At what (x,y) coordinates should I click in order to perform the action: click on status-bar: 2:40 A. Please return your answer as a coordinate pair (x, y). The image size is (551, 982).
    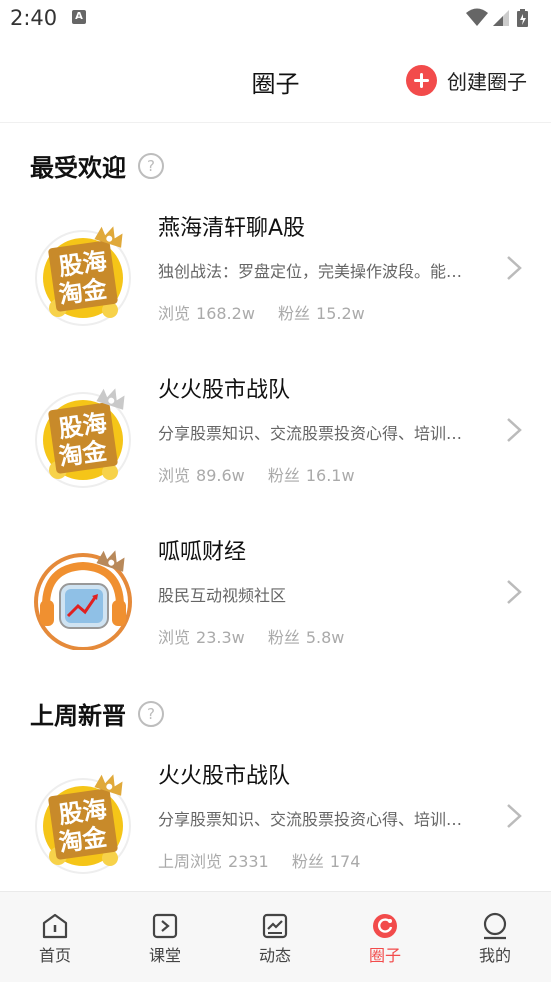
    Looking at the image, I should click on (275, 20).